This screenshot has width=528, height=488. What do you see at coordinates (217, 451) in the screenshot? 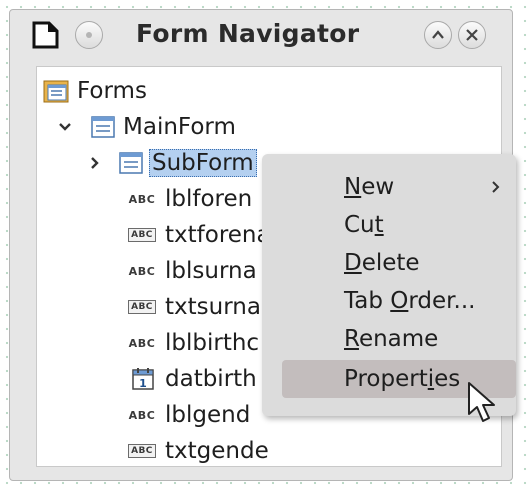
I see `tree-item-label: txtgende` at bounding box center [217, 451].